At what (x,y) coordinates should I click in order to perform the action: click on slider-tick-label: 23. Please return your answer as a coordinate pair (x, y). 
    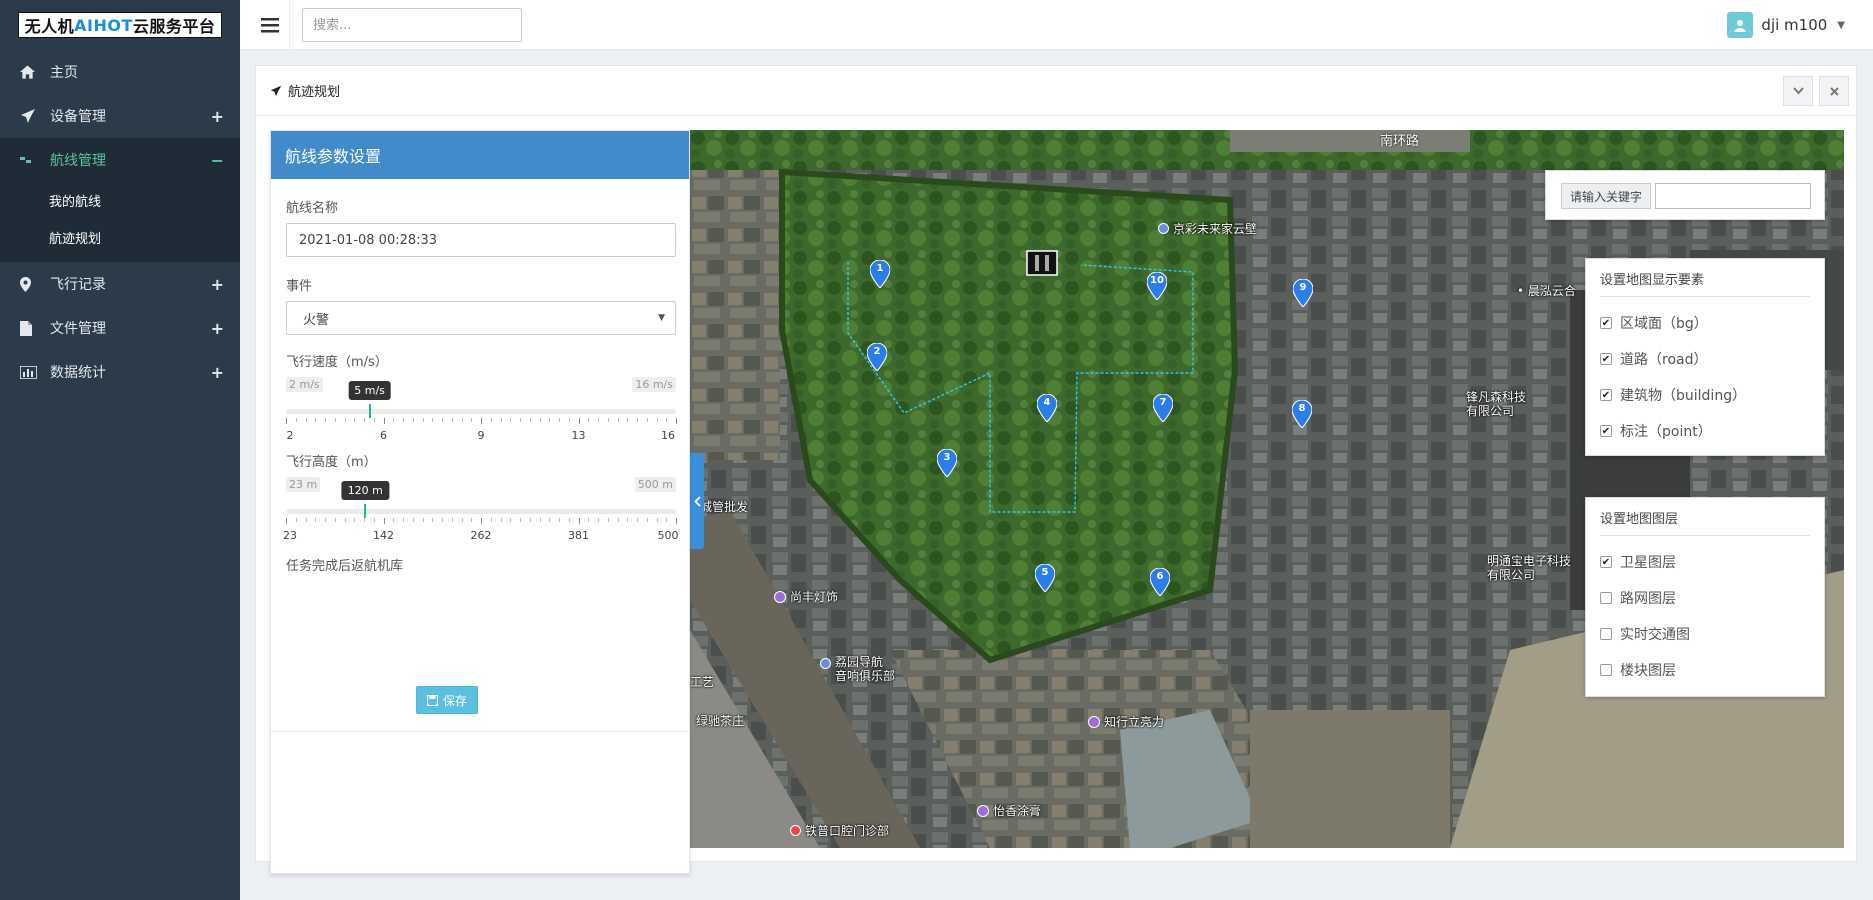
    Looking at the image, I should click on (290, 535).